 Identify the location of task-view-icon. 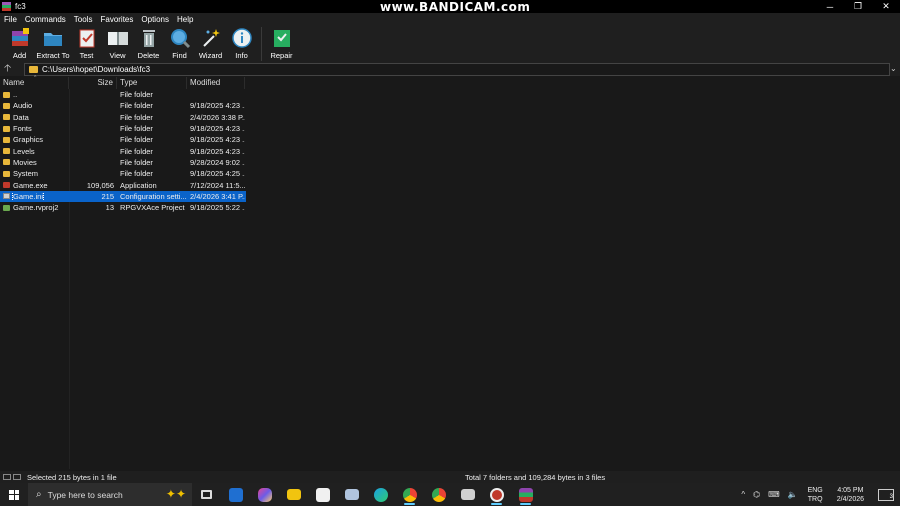
(206, 494).